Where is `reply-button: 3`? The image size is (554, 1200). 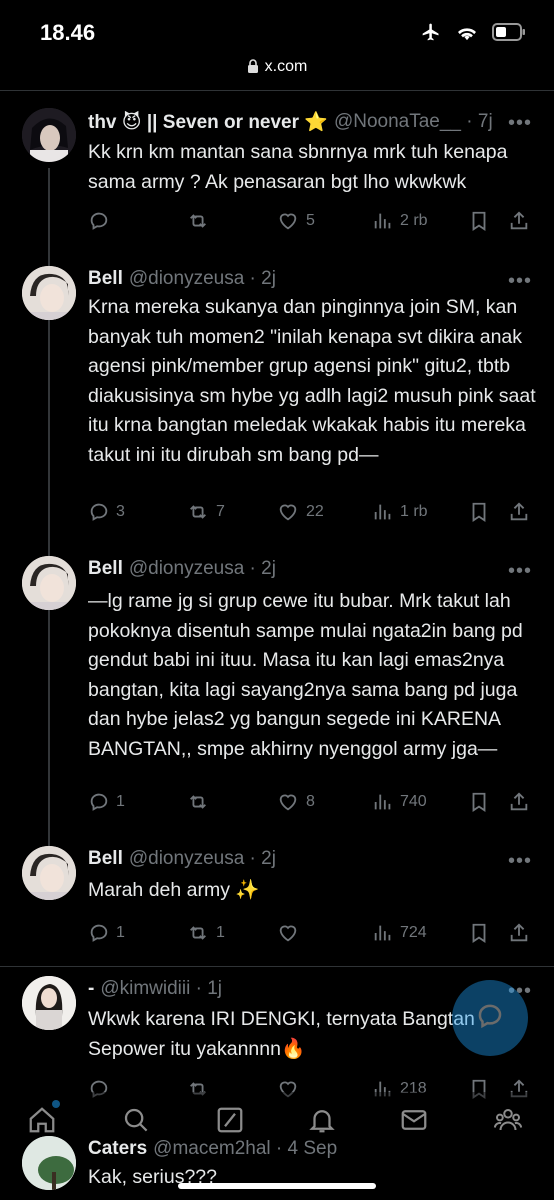 reply-button: 3 is located at coordinates (106, 512).